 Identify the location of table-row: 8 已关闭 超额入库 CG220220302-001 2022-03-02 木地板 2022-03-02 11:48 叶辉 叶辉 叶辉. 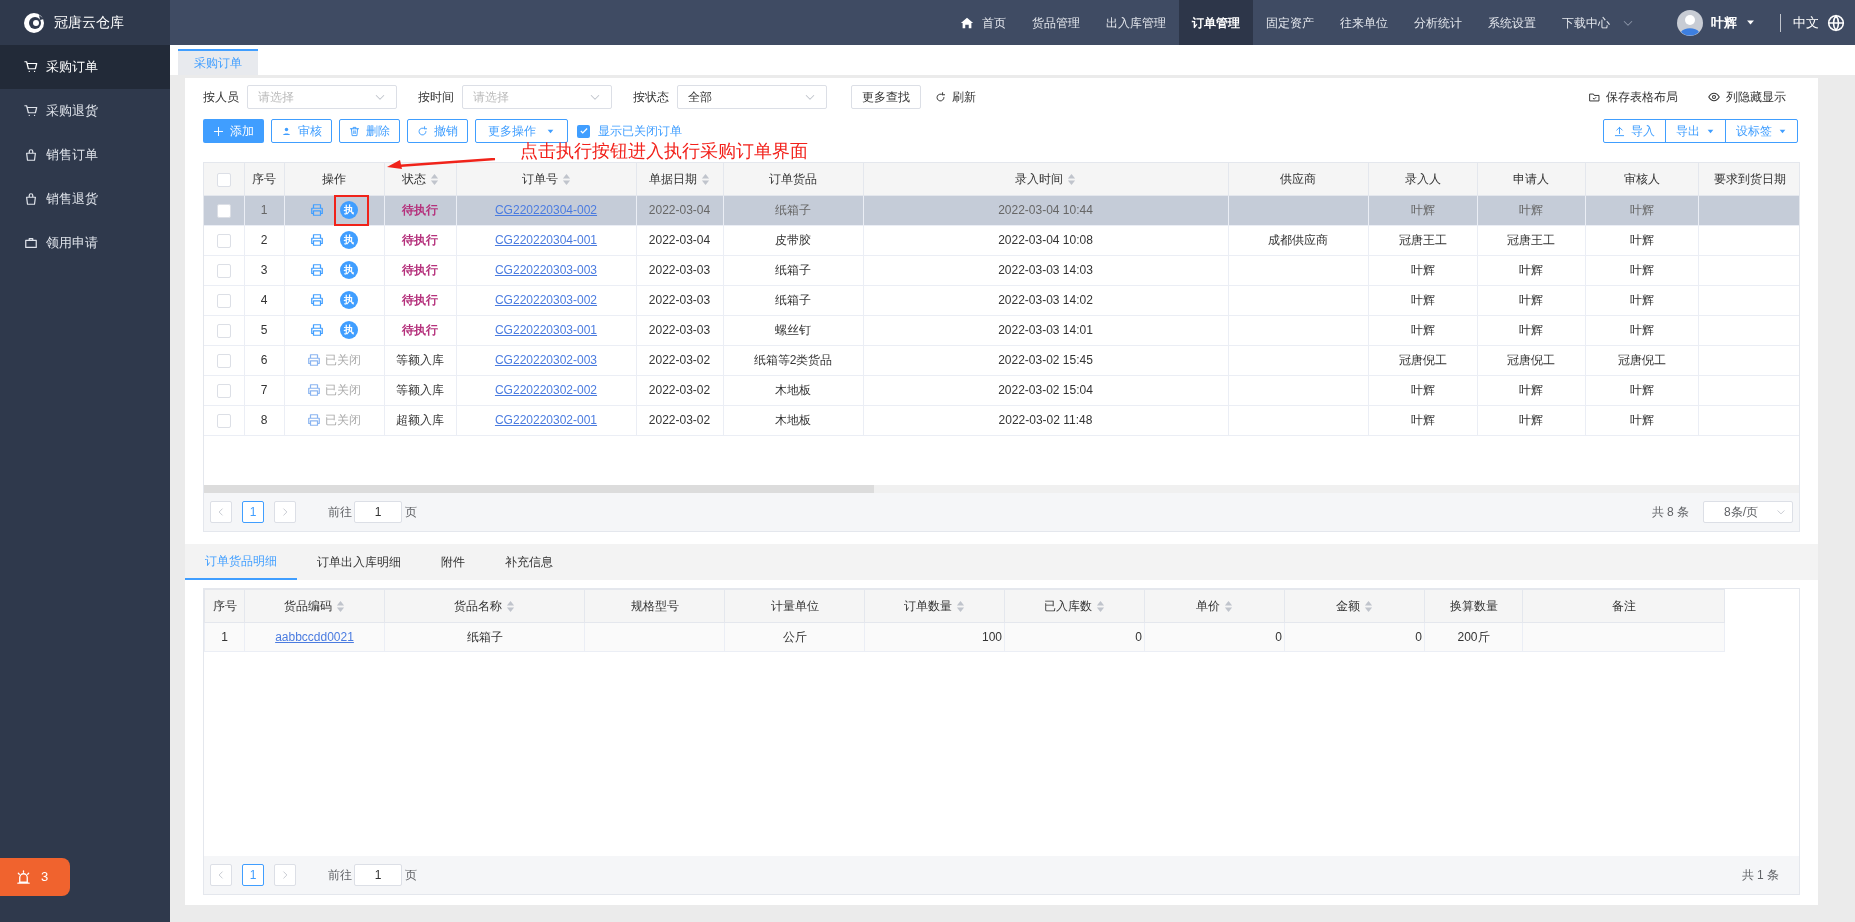
(1001, 420).